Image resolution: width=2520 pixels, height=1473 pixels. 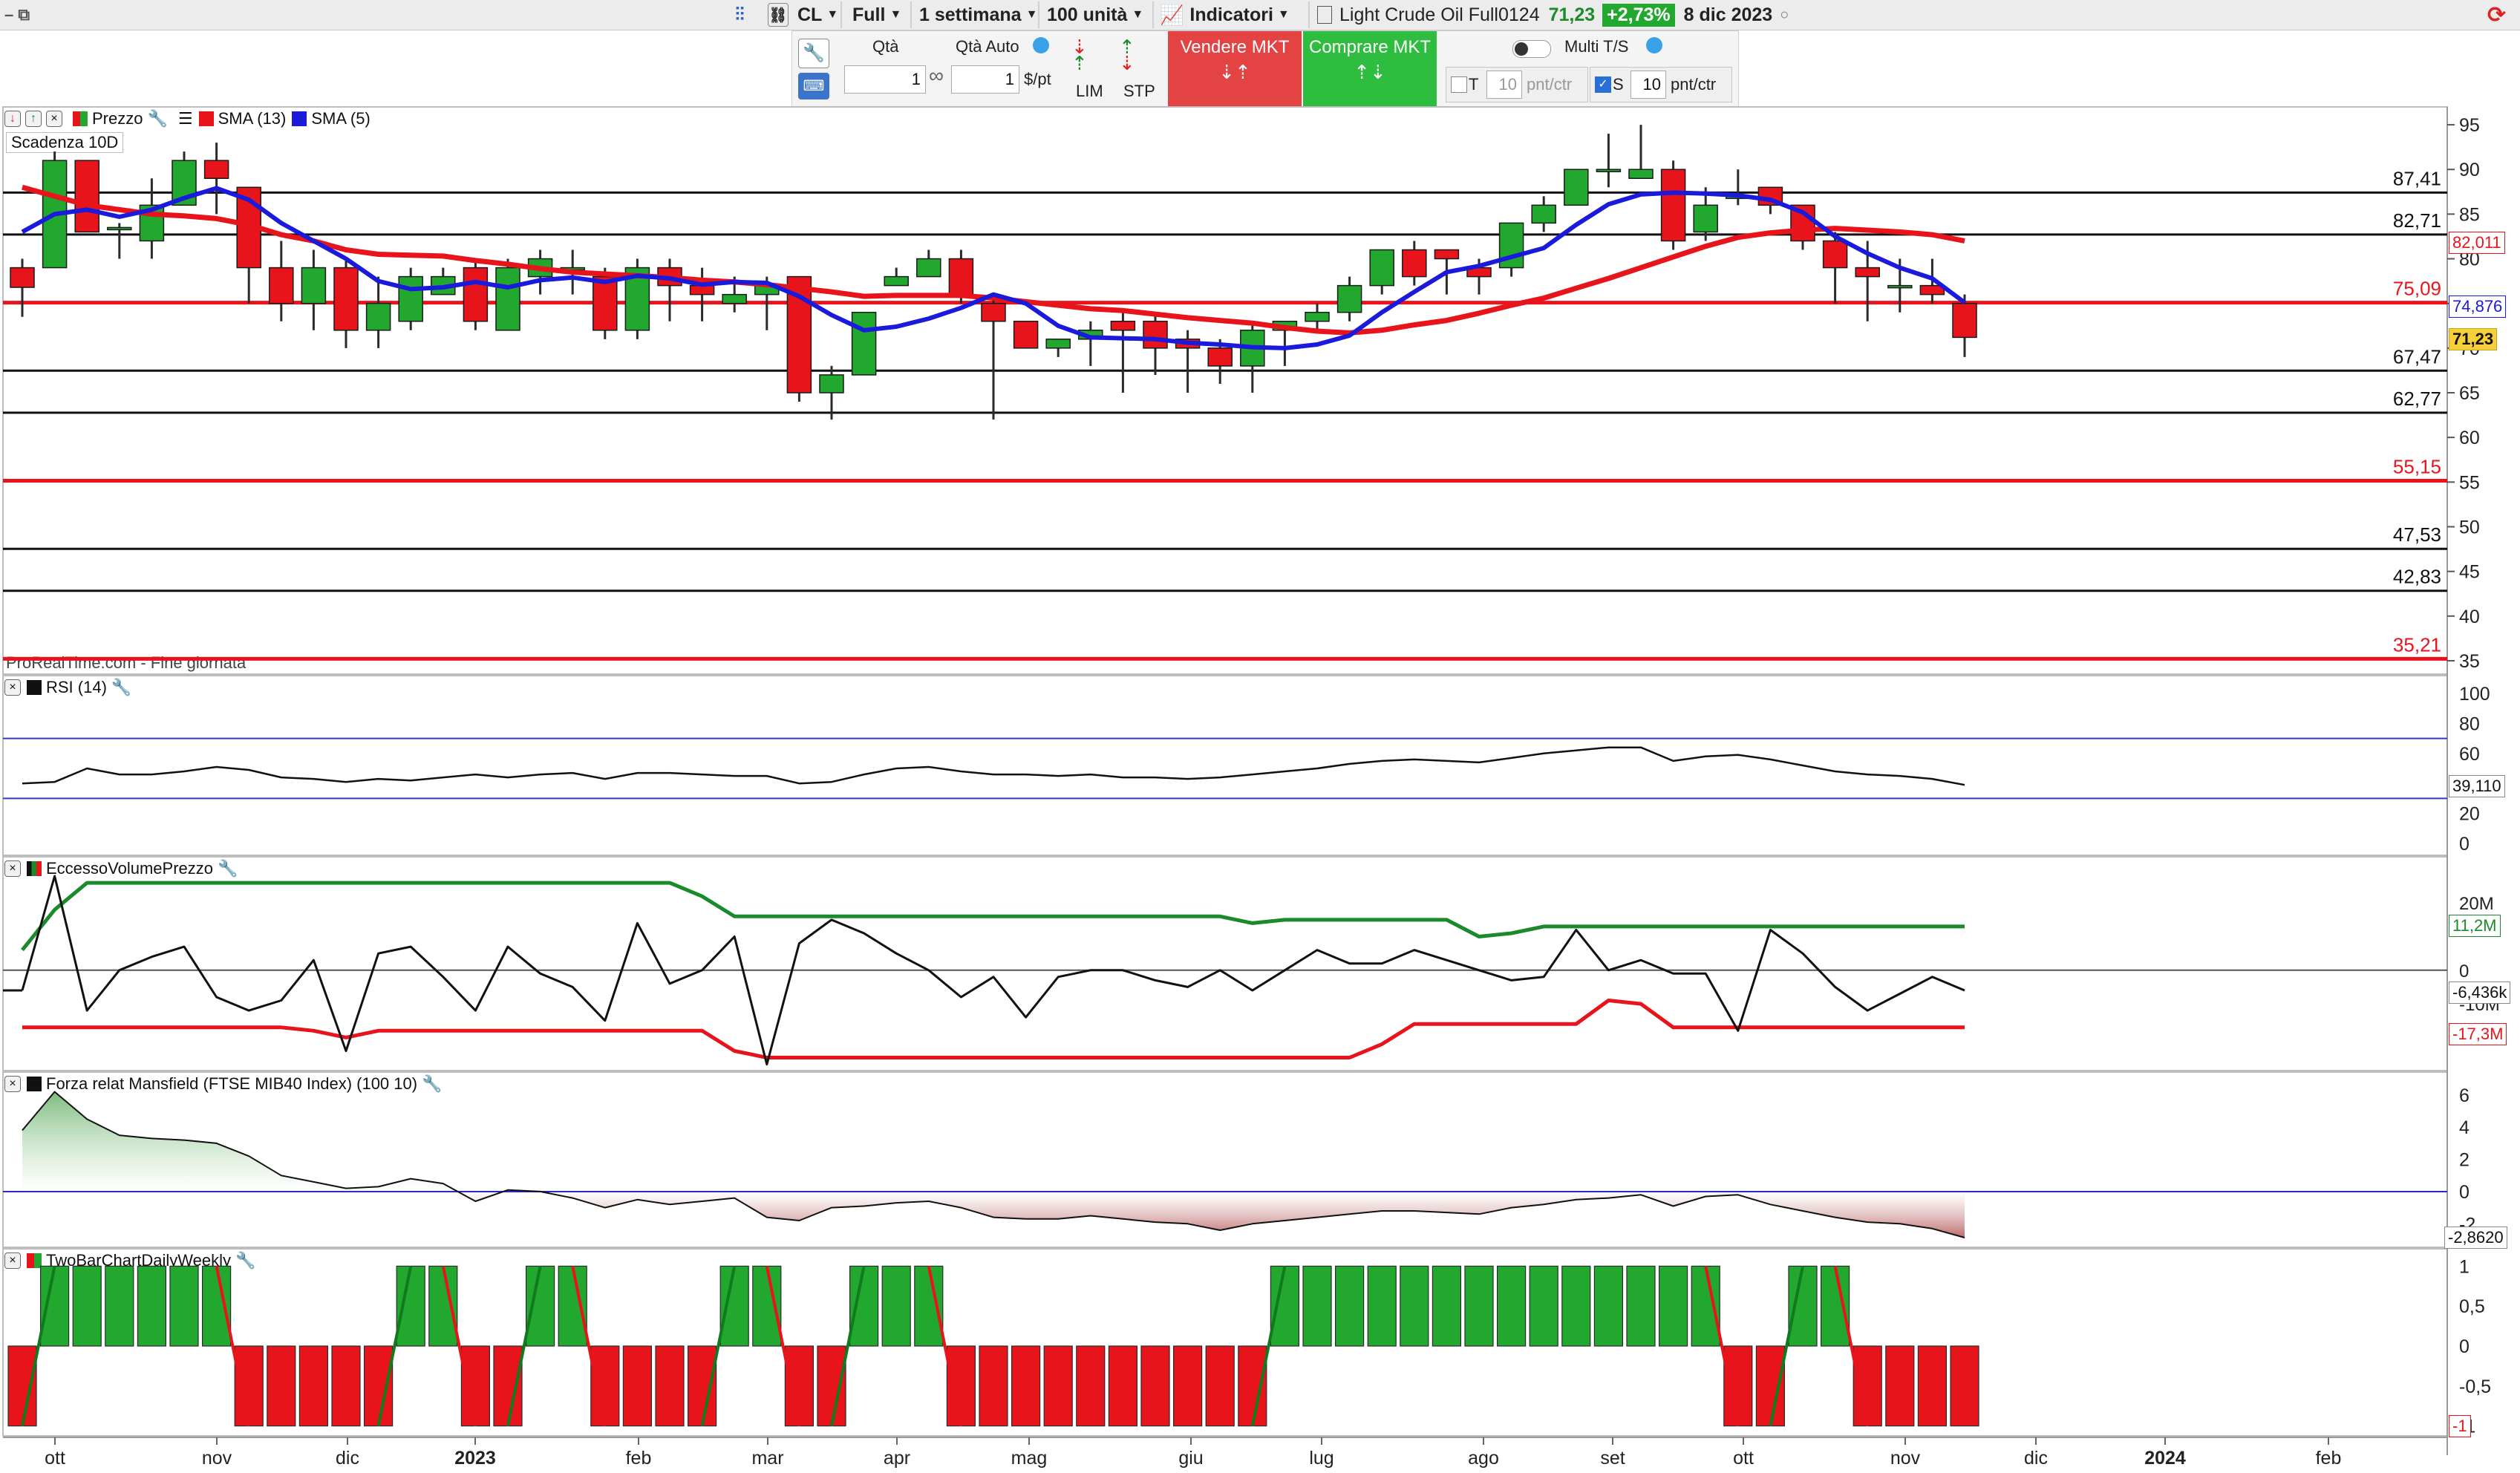 I want to click on sma13-axis-tag: 82,011, so click(x=2477, y=243).